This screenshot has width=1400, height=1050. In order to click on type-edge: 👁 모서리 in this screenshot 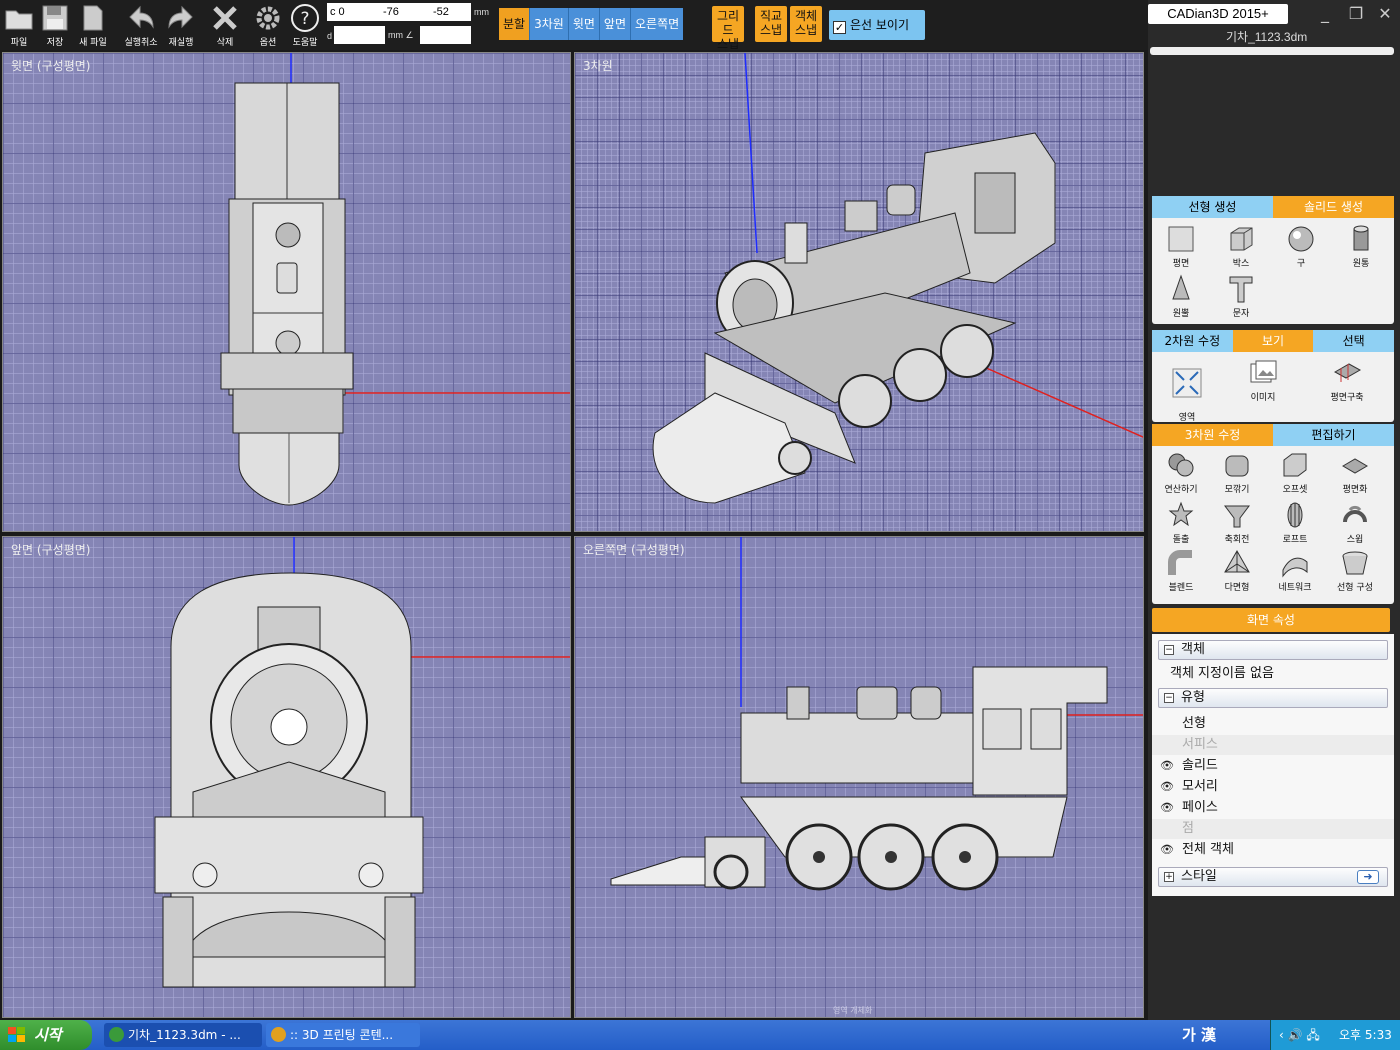, I will do `click(1273, 787)`.